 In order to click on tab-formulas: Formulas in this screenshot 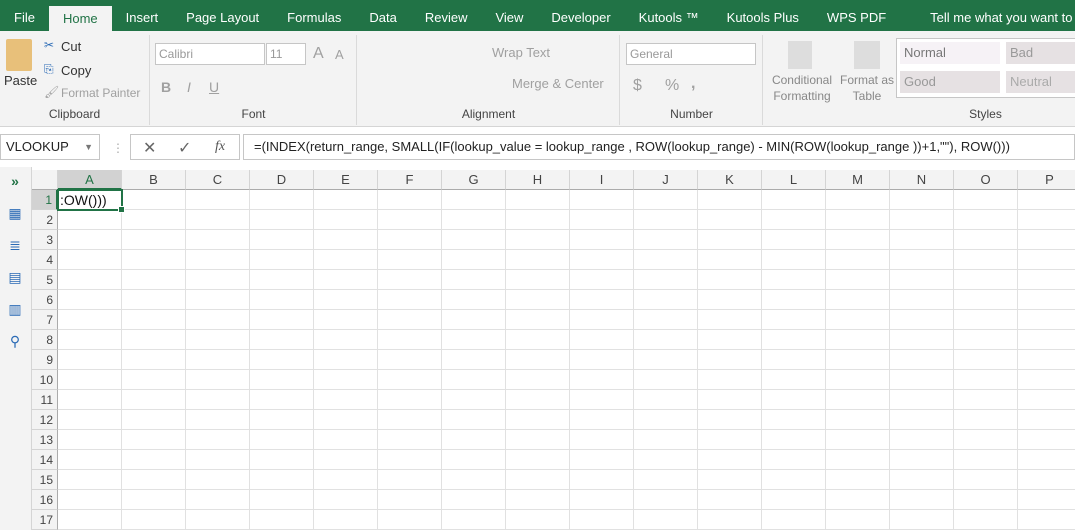, I will do `click(314, 15)`.